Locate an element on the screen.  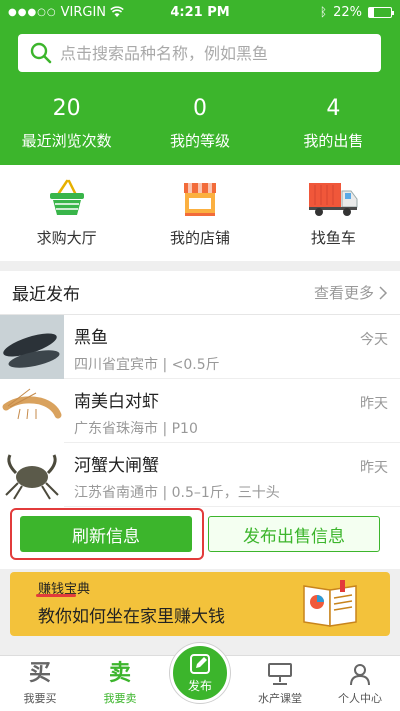
action-label: 我的店铺 is located at coordinates (199, 238).